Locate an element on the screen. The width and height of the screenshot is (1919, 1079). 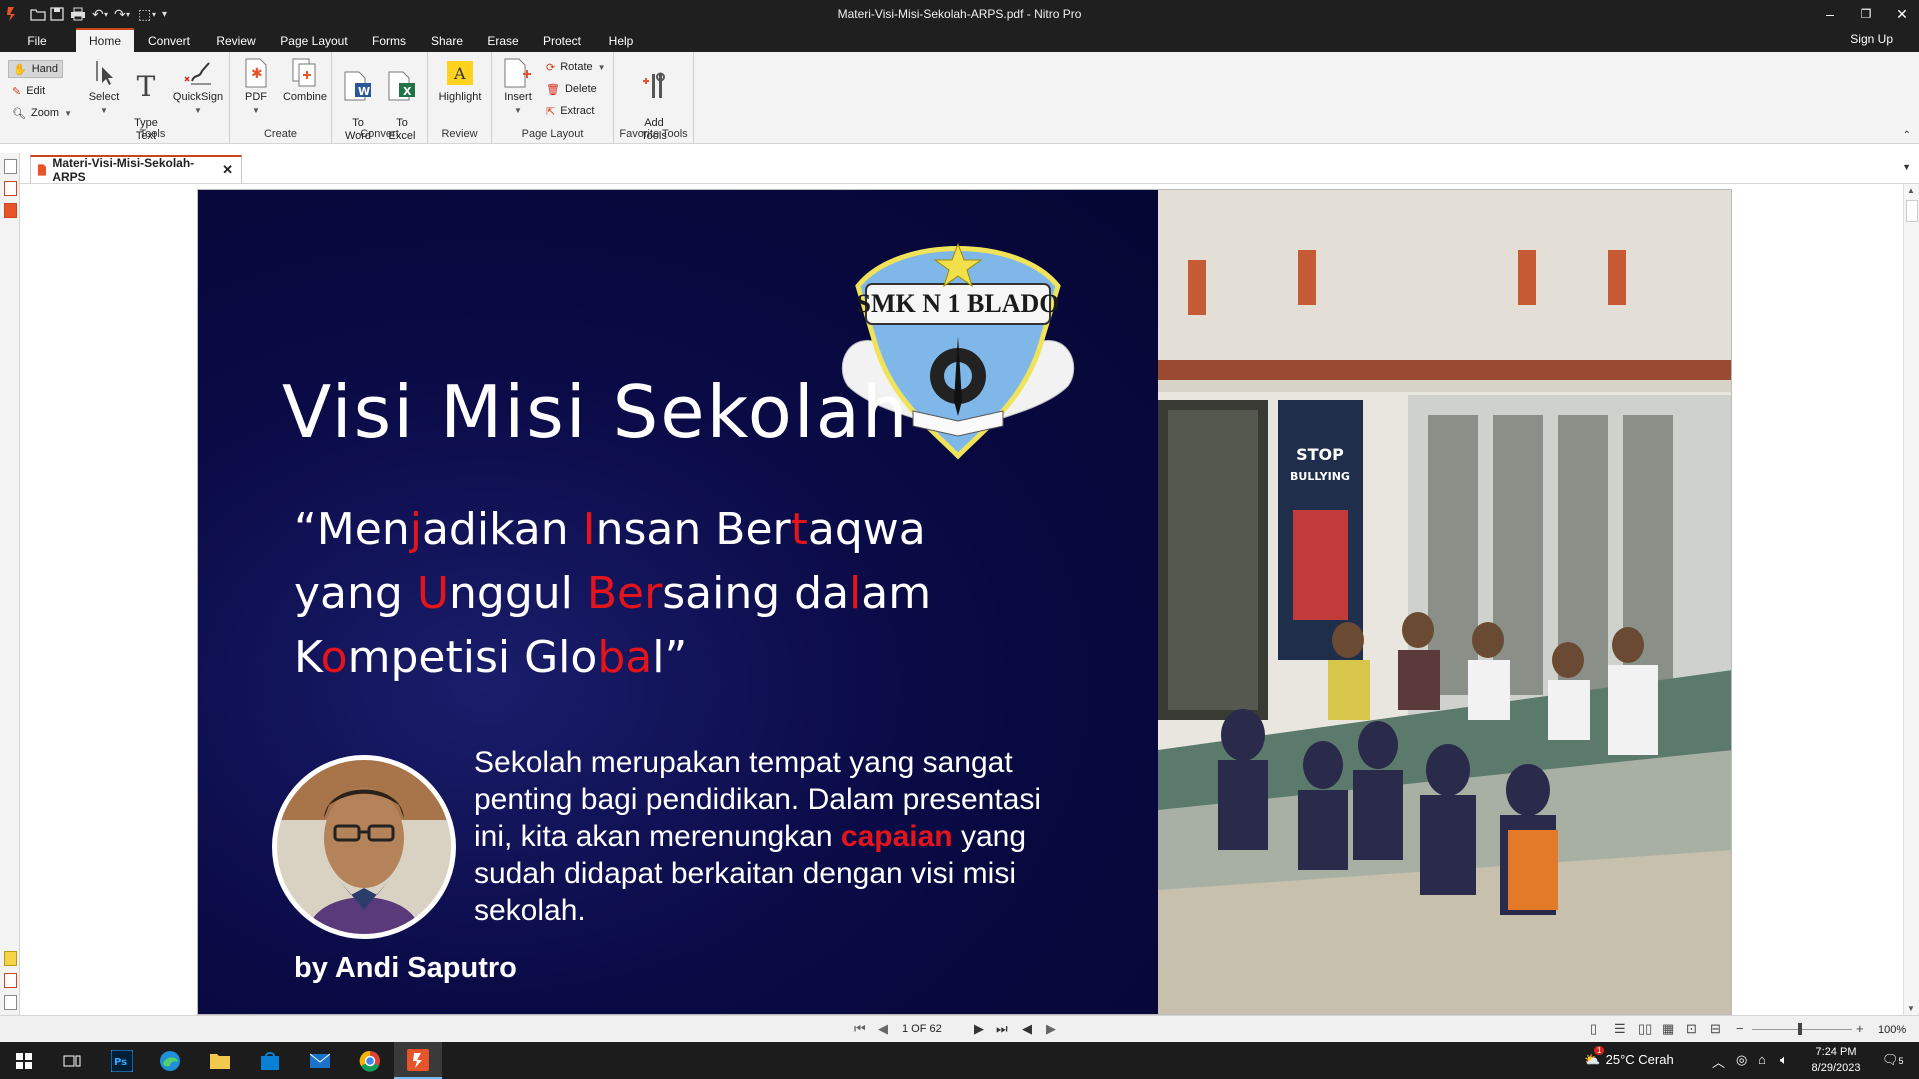
tab-home: Home is located at coordinates (105, 40).